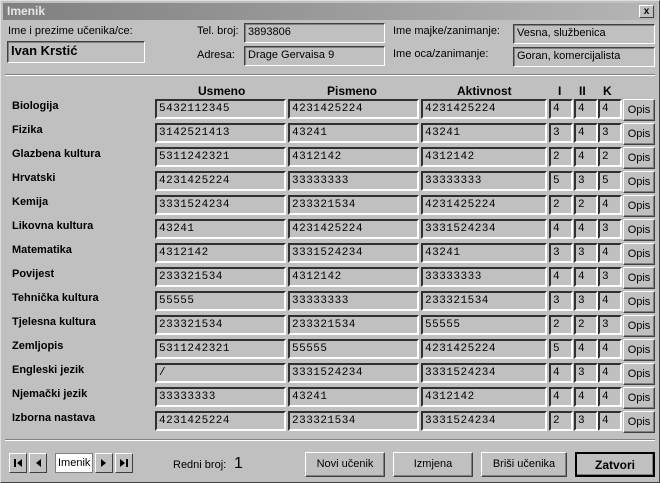 The image size is (660, 483). I want to click on edit-button: Izmjena, so click(433, 464).